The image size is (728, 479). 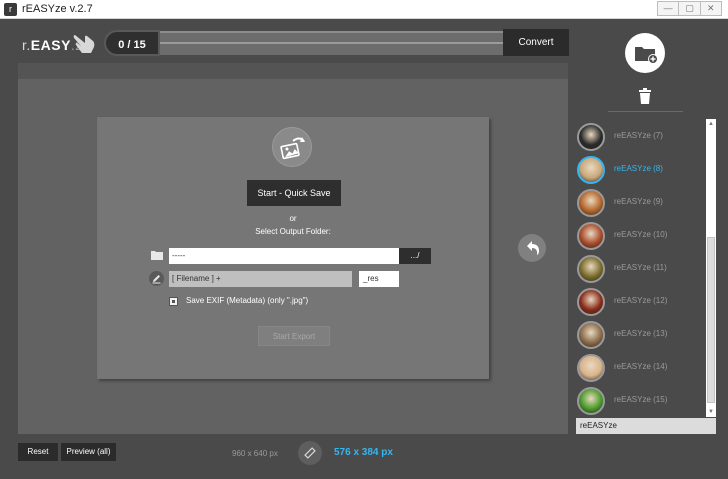 What do you see at coordinates (88, 452) in the screenshot?
I see `preview-all-button: Preview (all)` at bounding box center [88, 452].